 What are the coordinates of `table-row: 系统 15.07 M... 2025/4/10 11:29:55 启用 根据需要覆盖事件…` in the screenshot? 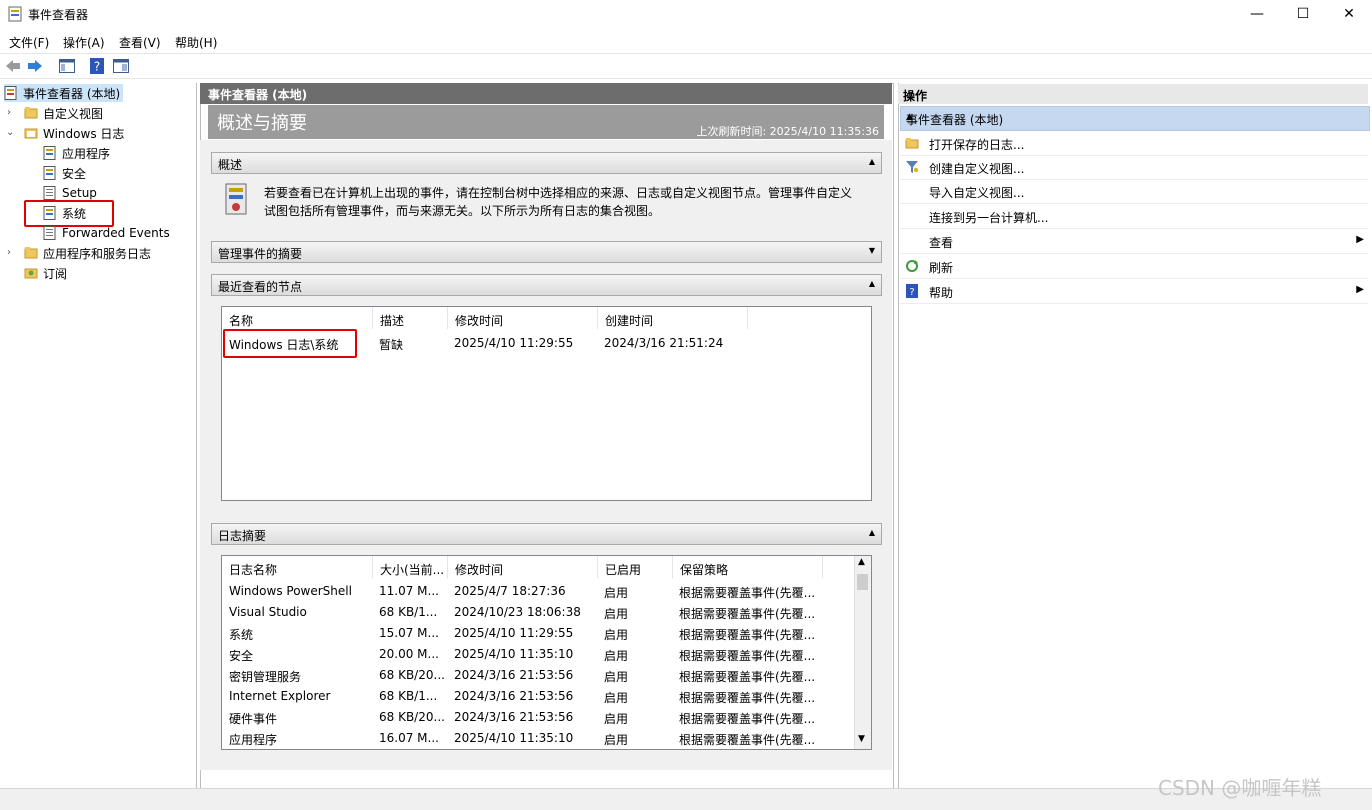 It's located at (538, 635).